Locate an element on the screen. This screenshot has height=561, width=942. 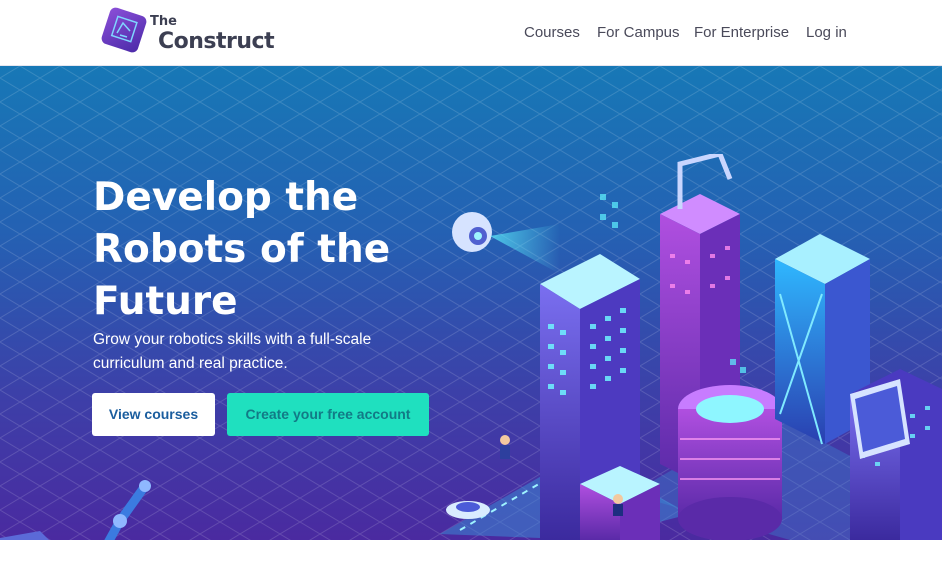
section-divider is located at coordinates (471, 550).